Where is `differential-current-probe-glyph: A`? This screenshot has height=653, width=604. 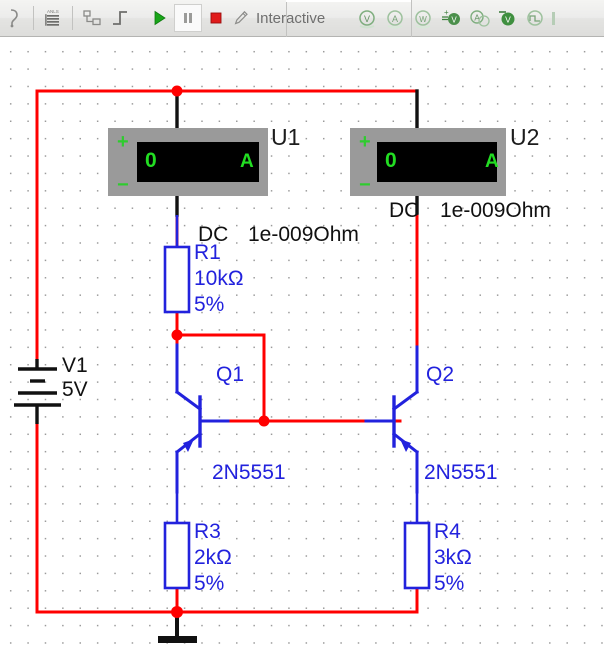 differential-current-probe-glyph: A is located at coordinates (480, 18).